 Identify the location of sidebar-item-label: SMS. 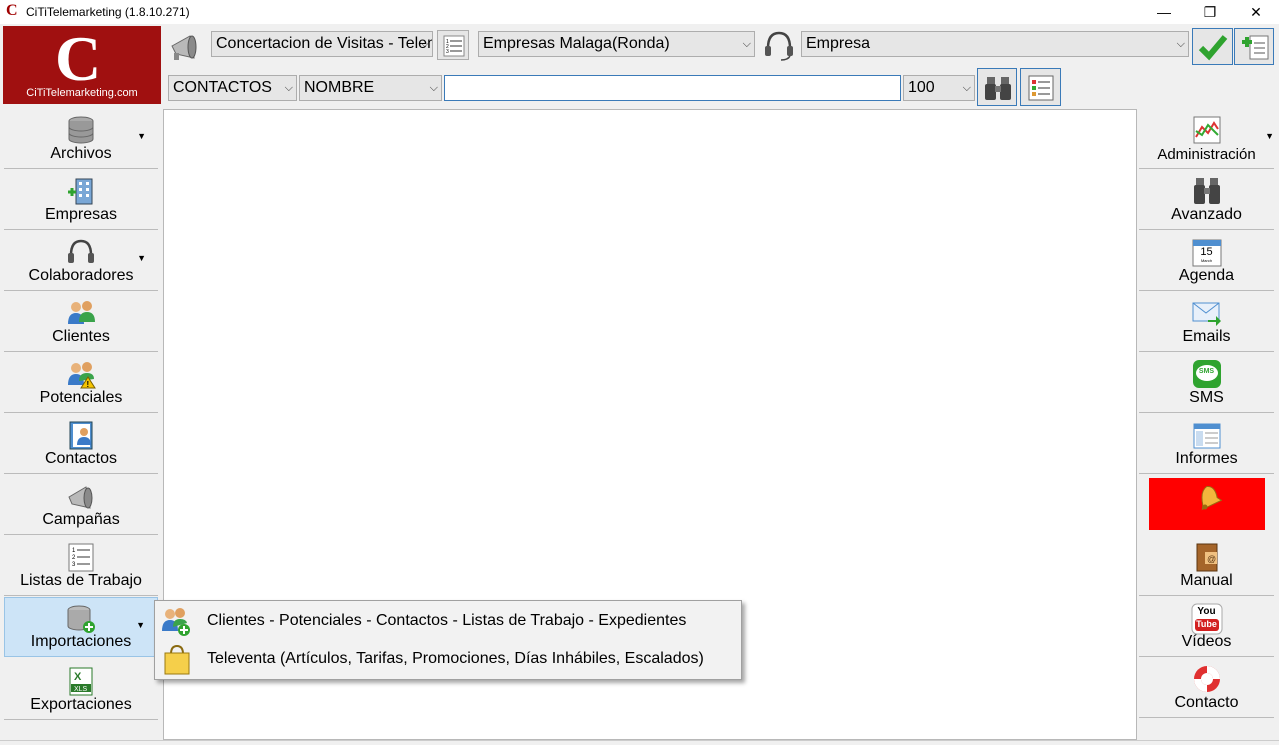
(1206, 397).